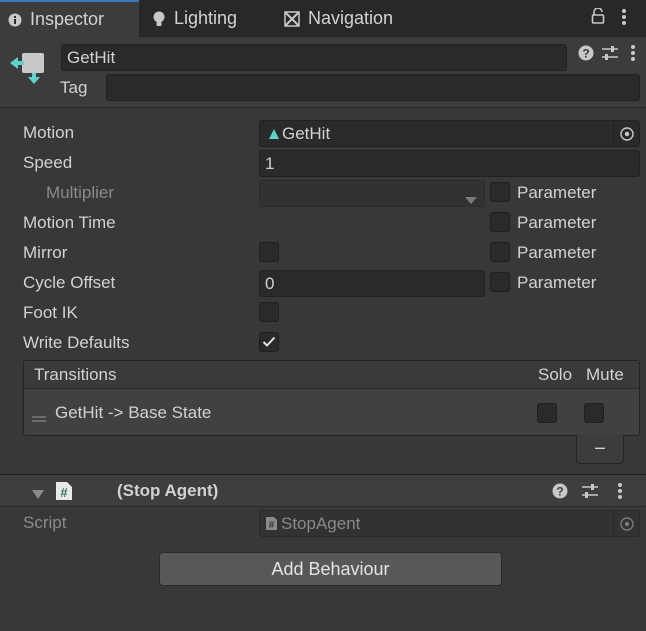  I want to click on transition-label: GetHit -> Base State, so click(133, 412).